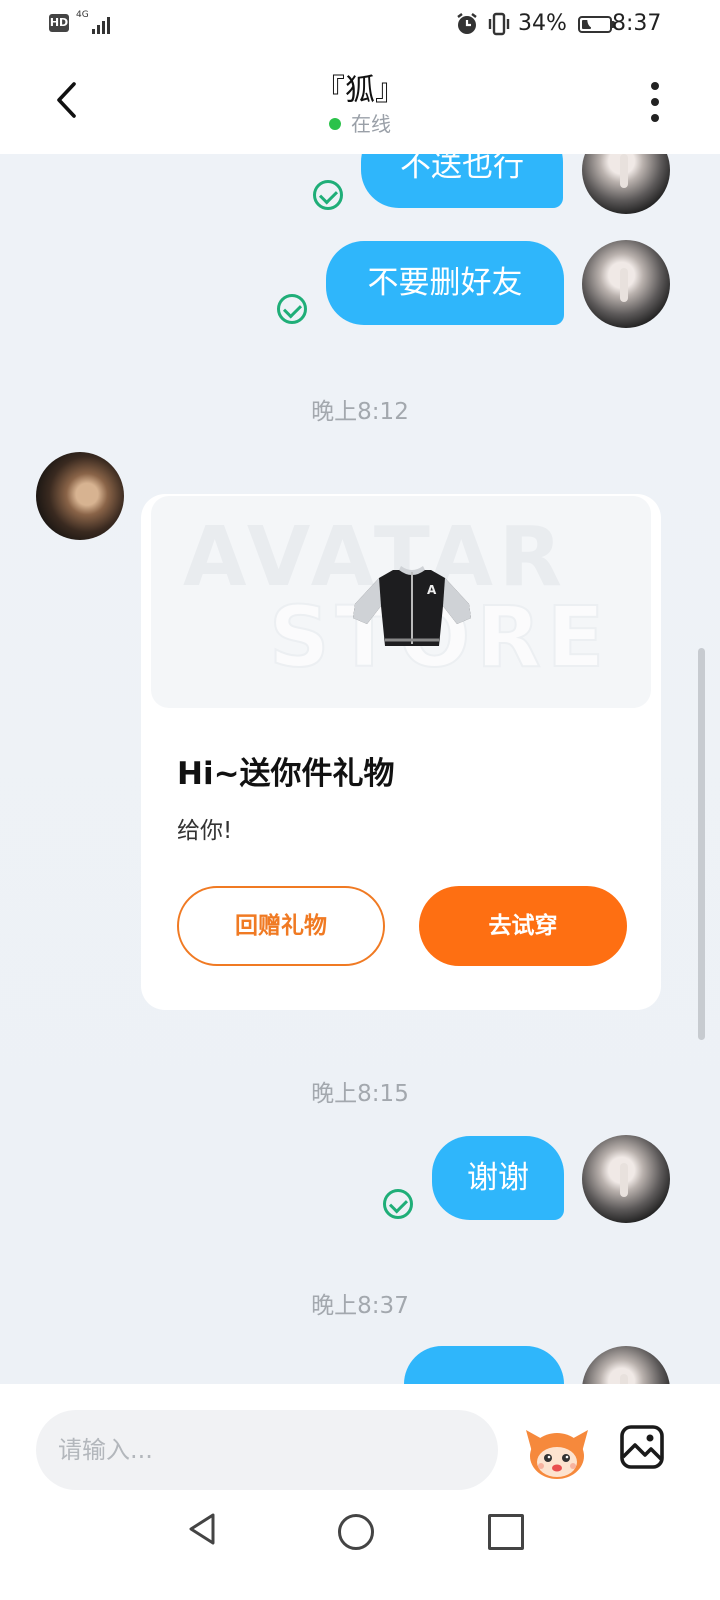 The width and height of the screenshot is (720, 1600). What do you see at coordinates (701, 844) in the screenshot?
I see `scrollbar` at bounding box center [701, 844].